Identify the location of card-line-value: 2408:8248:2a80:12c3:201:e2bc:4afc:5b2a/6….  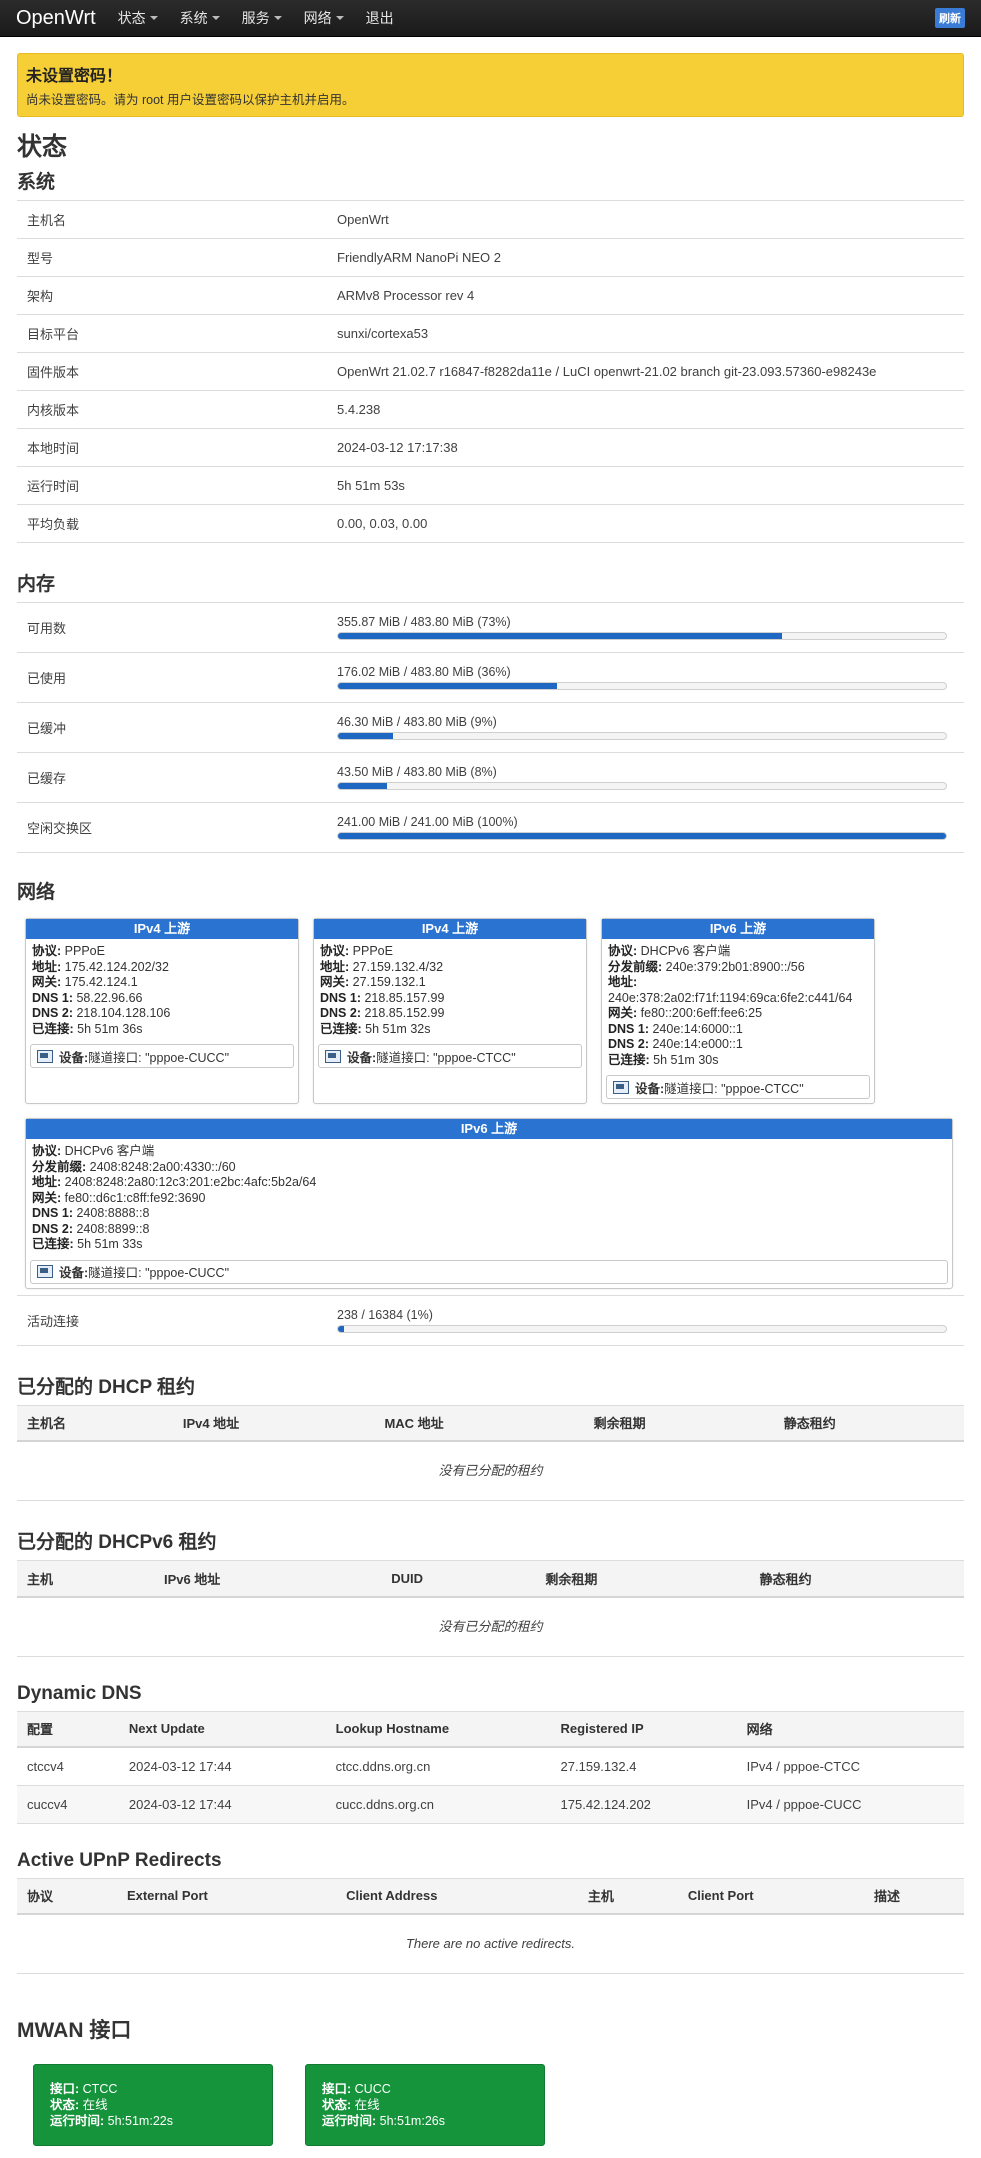
(190, 1182).